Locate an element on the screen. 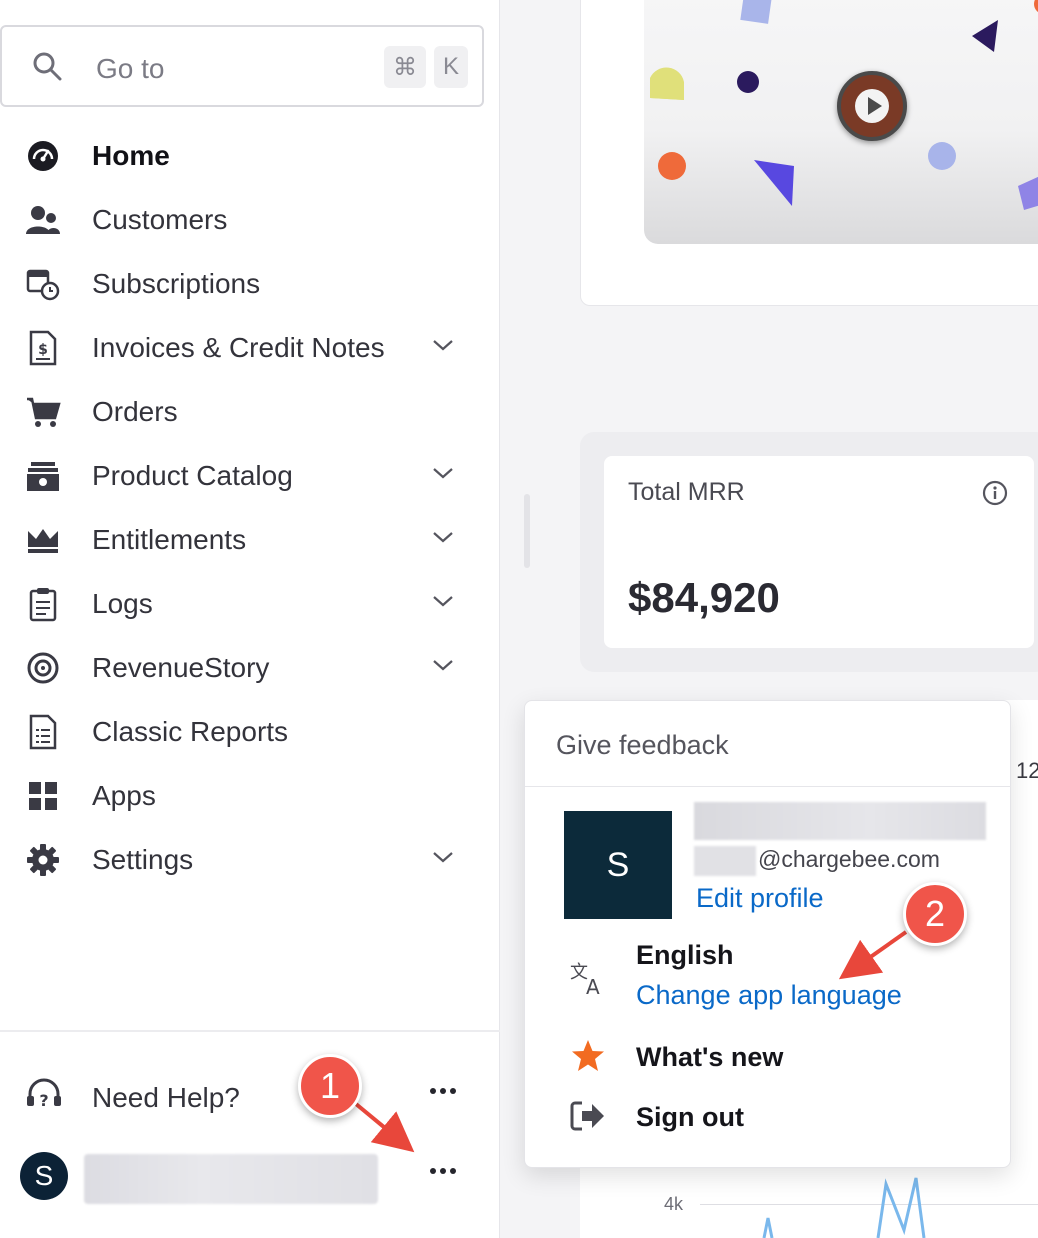 The height and width of the screenshot is (1238, 1038). grid-icon is located at coordinates (43, 796).